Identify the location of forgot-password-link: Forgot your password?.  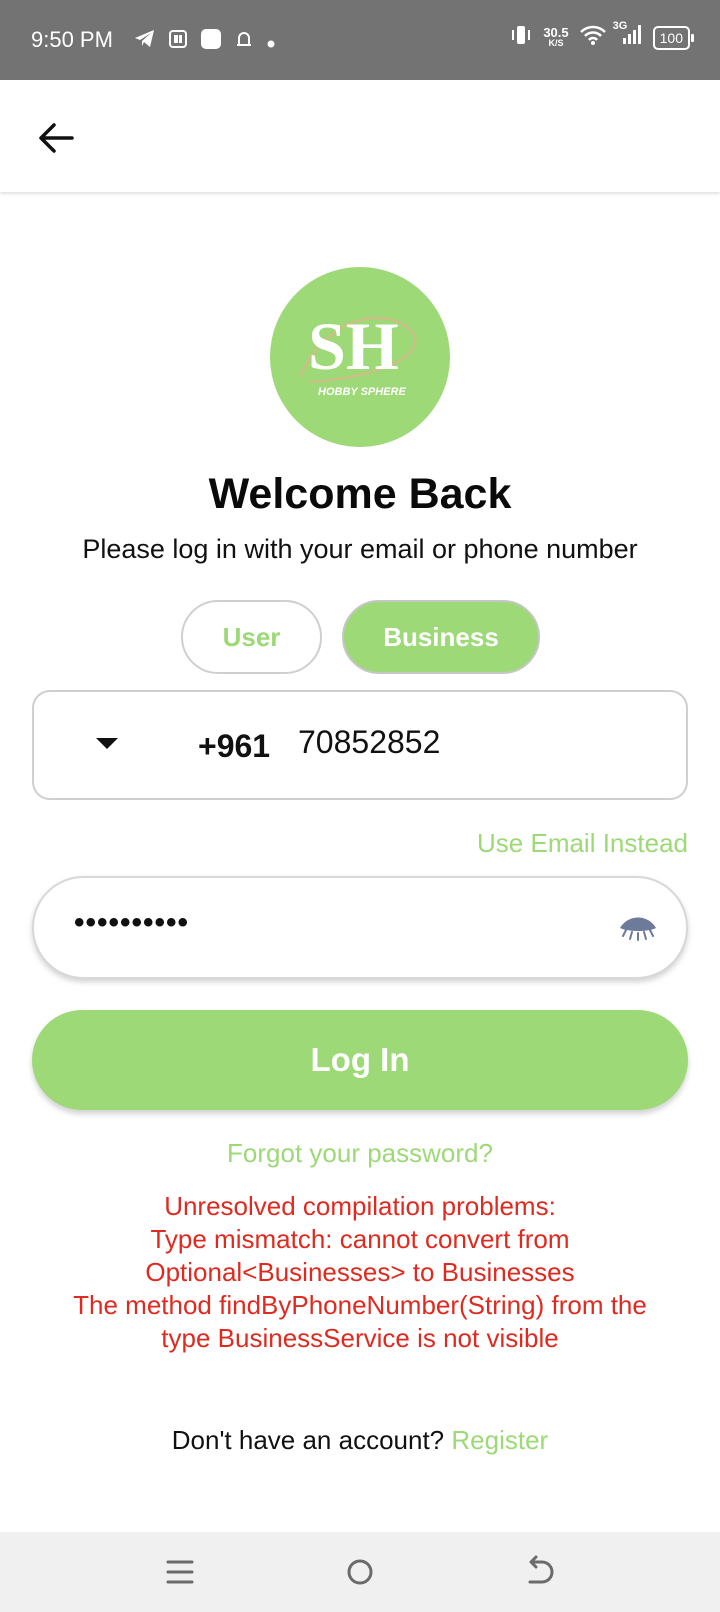
(360, 1153).